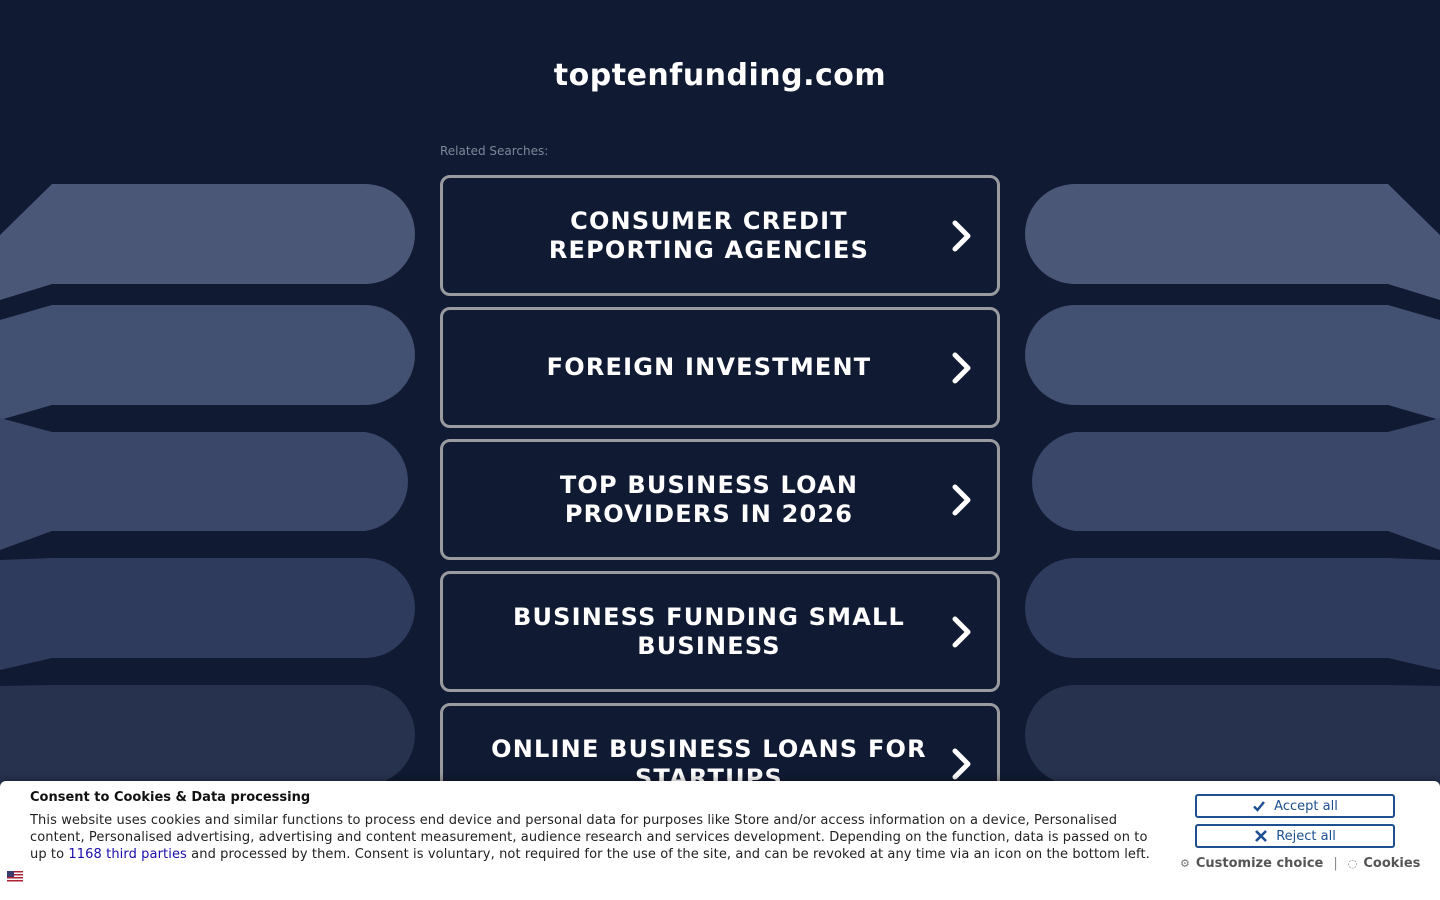 This screenshot has height=900, width=1440. I want to click on related-searches-label: Related Searches:, so click(494, 151).